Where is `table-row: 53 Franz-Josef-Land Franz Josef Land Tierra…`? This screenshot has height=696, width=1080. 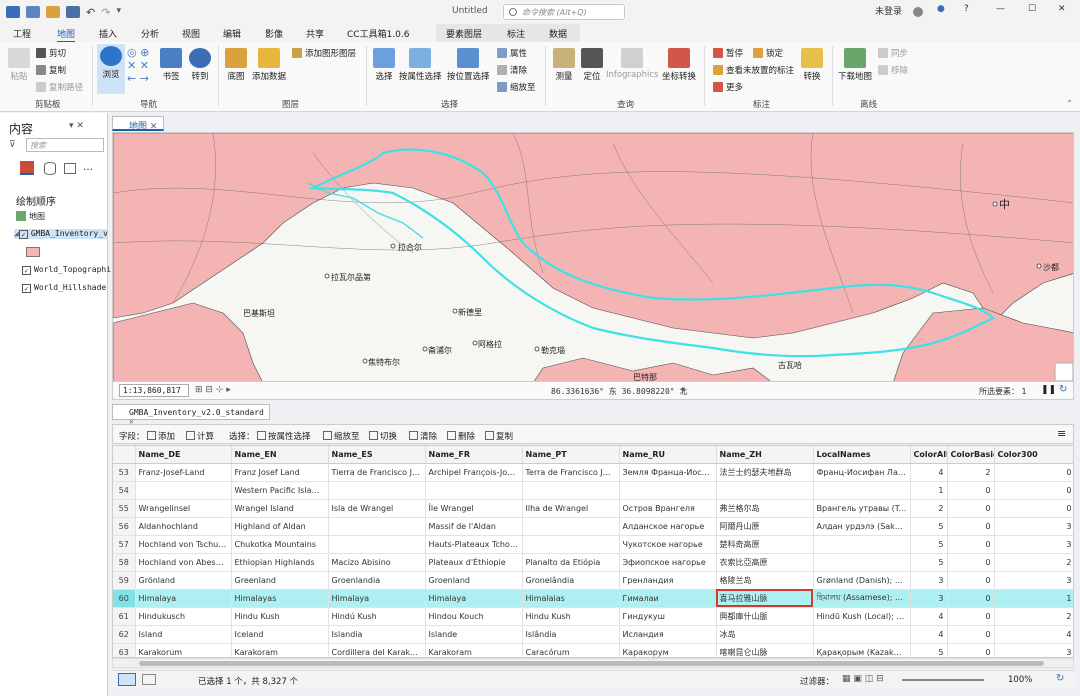
table-row: 53 Franz-Josef-Land Franz Josef Land Tierra… is located at coordinates (593, 472).